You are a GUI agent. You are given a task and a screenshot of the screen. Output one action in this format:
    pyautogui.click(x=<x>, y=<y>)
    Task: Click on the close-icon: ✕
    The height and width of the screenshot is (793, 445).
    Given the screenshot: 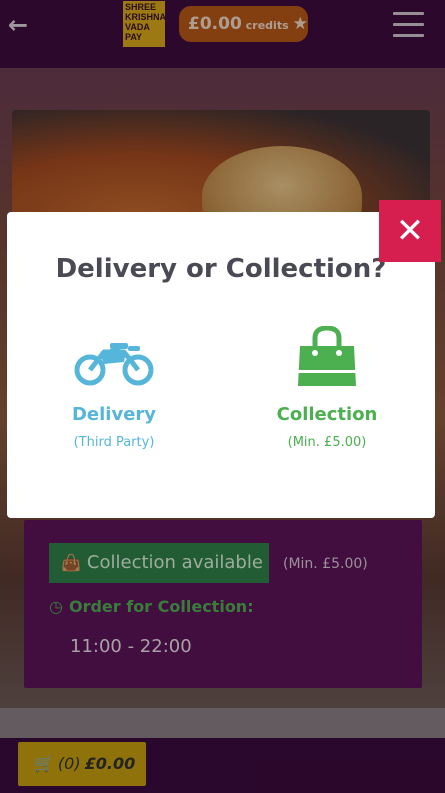 What is the action you would take?
    pyautogui.click(x=410, y=231)
    